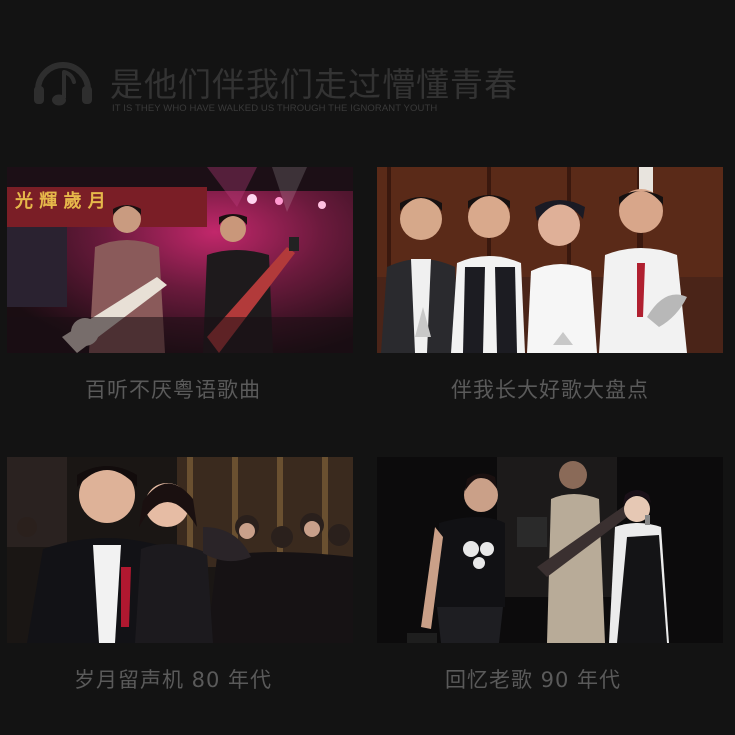 This screenshot has height=735, width=735. What do you see at coordinates (533, 679) in the screenshot?
I see `card-caption-90s-songs: 回忆老歌 90 年代` at bounding box center [533, 679].